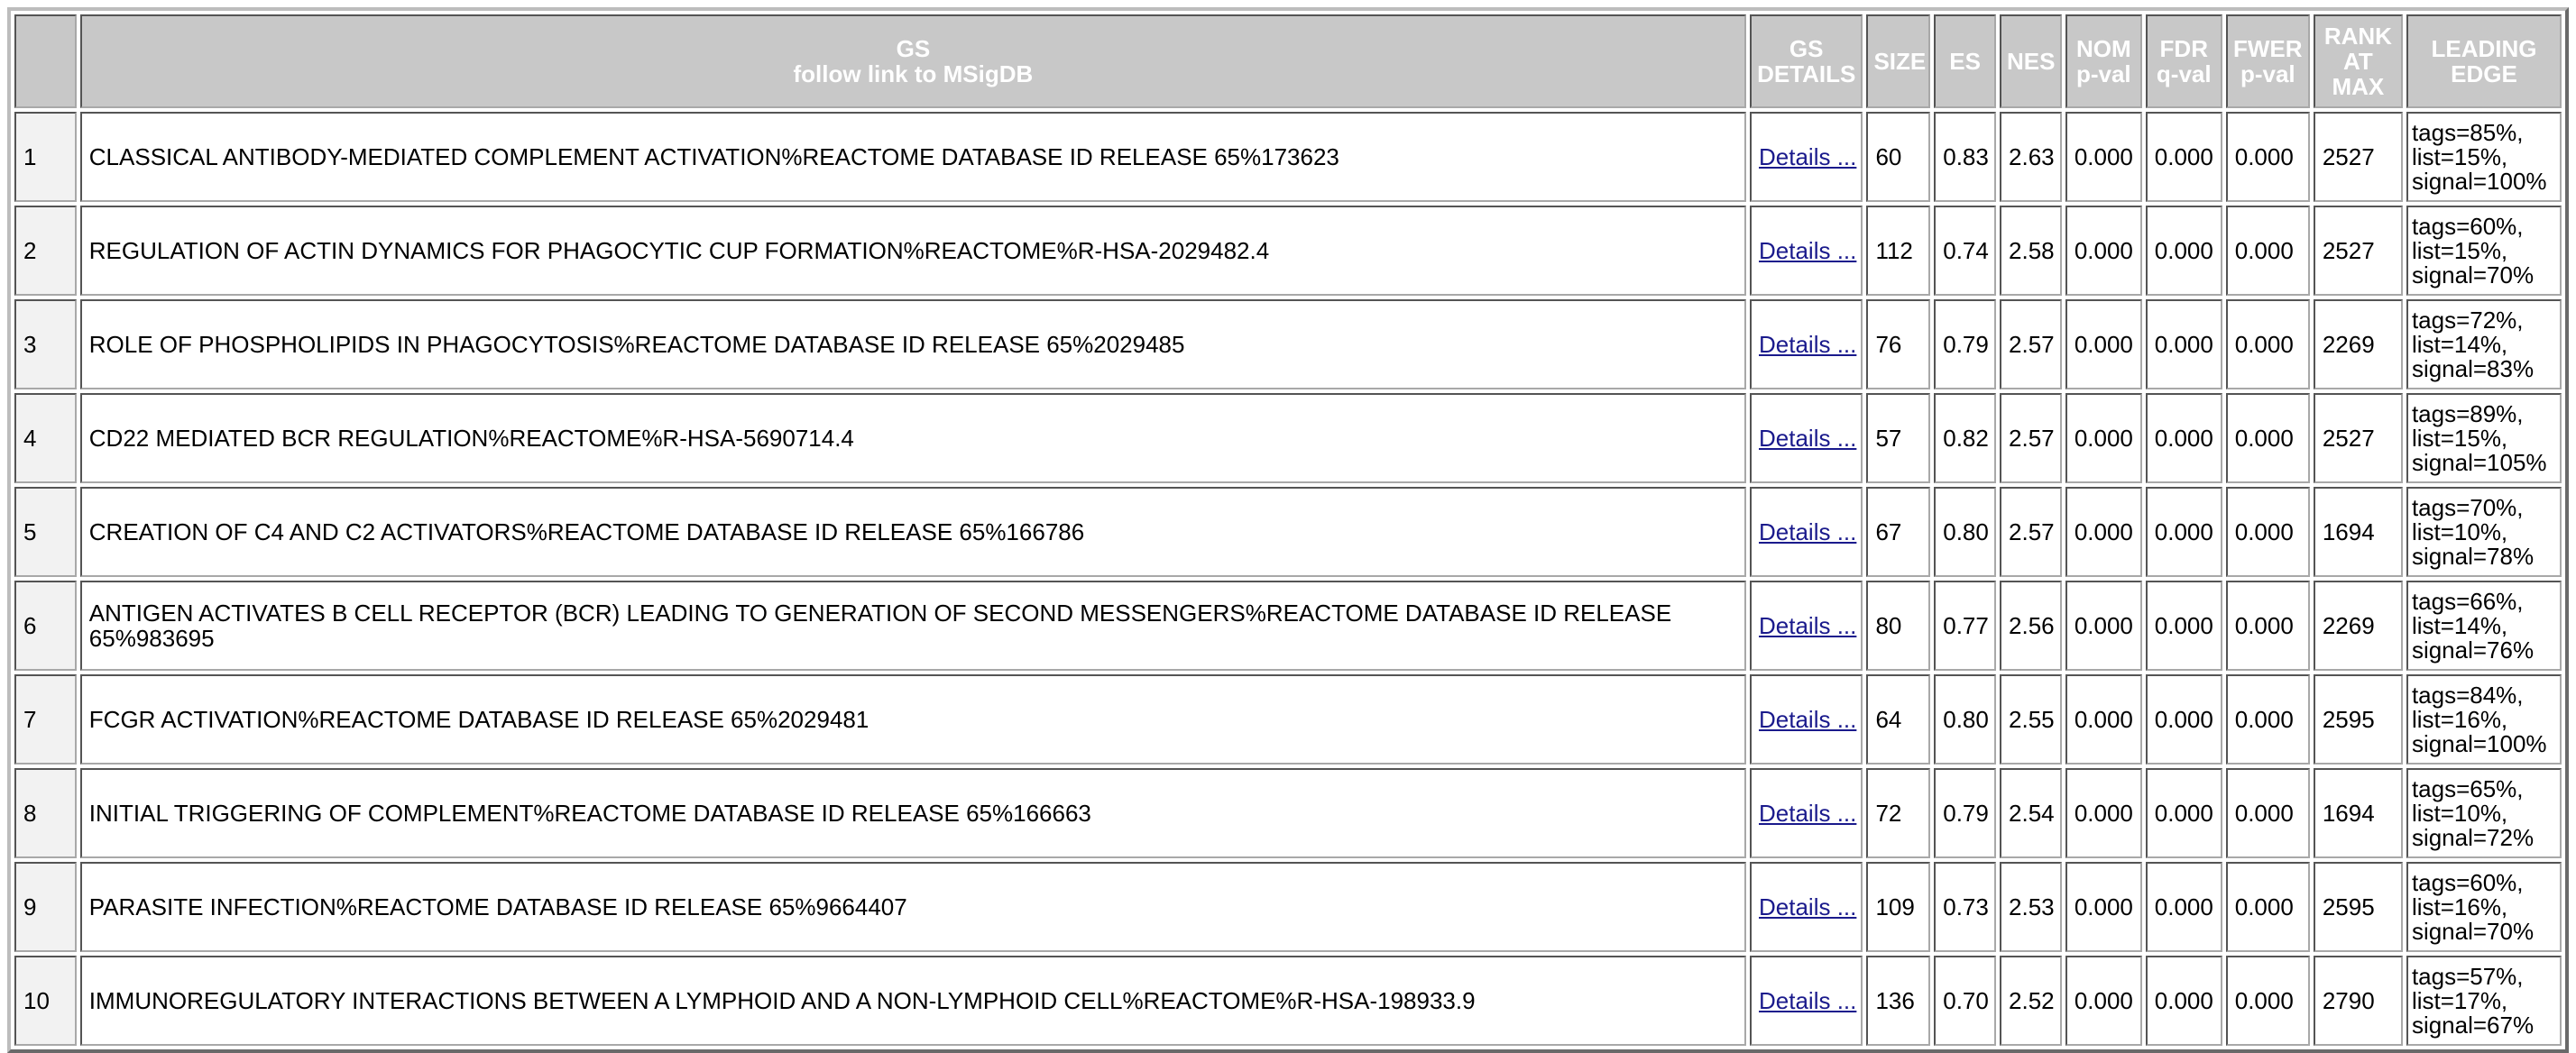 This screenshot has width=2576, height=1053. What do you see at coordinates (2459, 344) in the screenshot?
I see `leading-edge-list: list=14%,` at bounding box center [2459, 344].